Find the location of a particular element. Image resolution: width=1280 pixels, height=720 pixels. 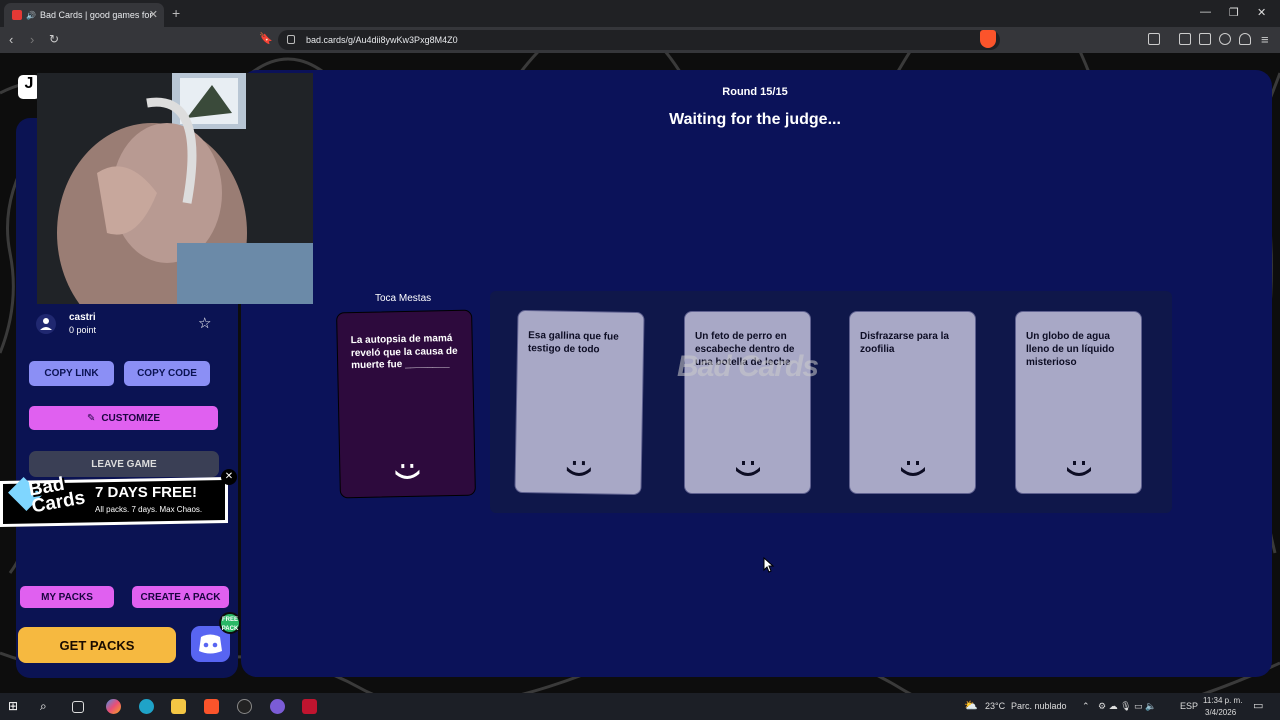

minimize-icon: — is located at coordinates (1205, 12).